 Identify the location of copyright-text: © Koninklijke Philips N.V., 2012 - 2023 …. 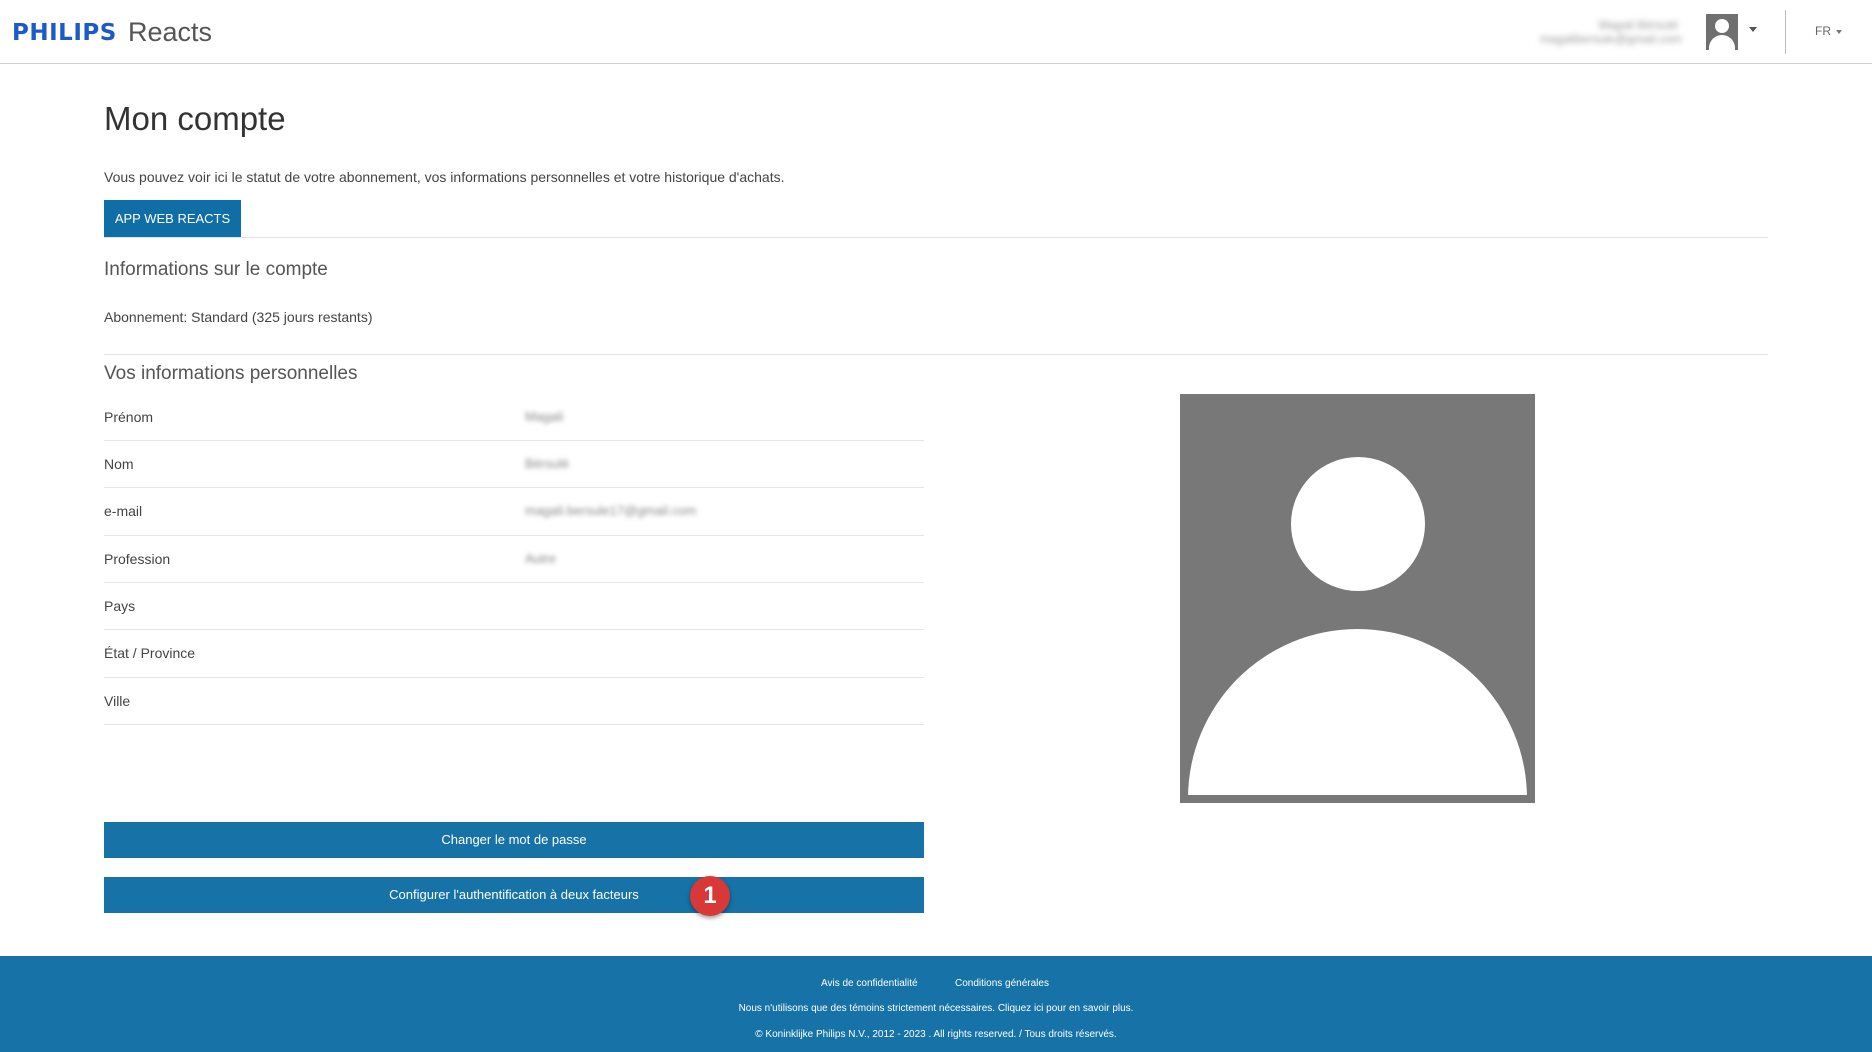
(936, 1034).